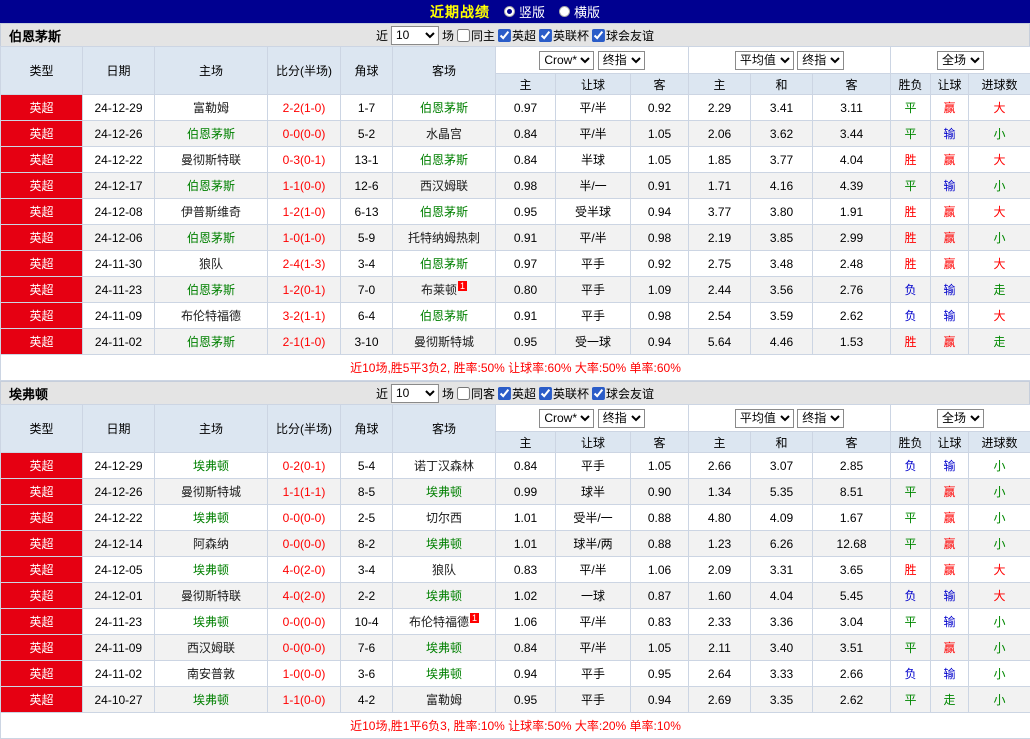 This screenshot has width=1030, height=739. What do you see at coordinates (211, 674) in the screenshot?
I see `team-link: 南安普敦` at bounding box center [211, 674].